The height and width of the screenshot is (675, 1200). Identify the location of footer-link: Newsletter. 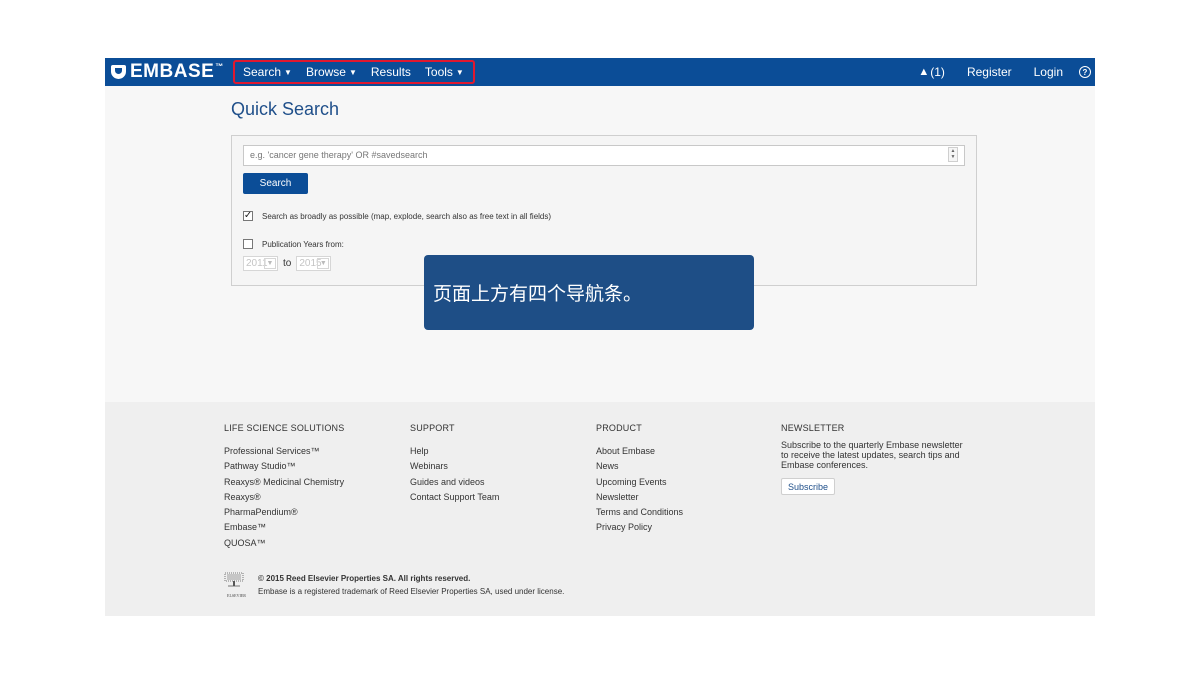
(639, 497).